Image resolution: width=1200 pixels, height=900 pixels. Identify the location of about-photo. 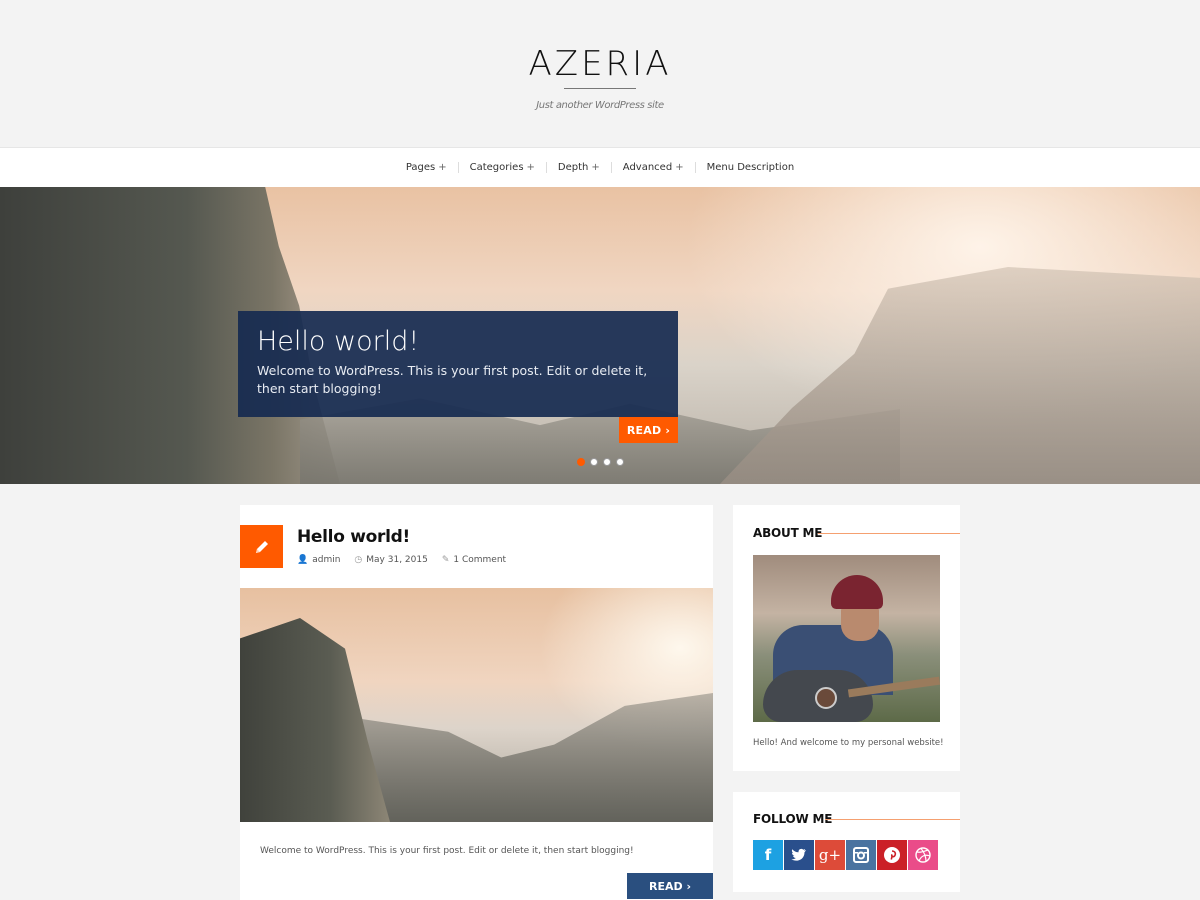
(846, 638).